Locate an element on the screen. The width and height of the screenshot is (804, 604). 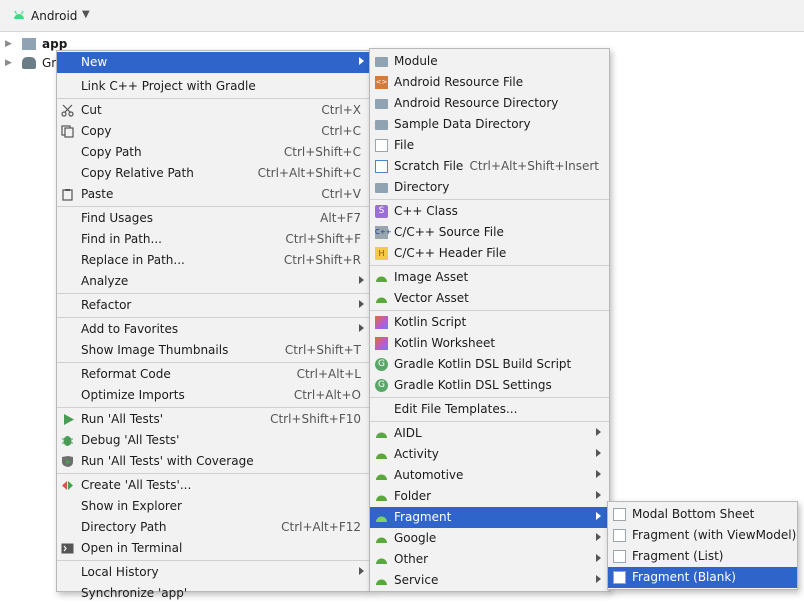
menu-item-cpp-class: S C++ Class is located at coordinates (489, 211).